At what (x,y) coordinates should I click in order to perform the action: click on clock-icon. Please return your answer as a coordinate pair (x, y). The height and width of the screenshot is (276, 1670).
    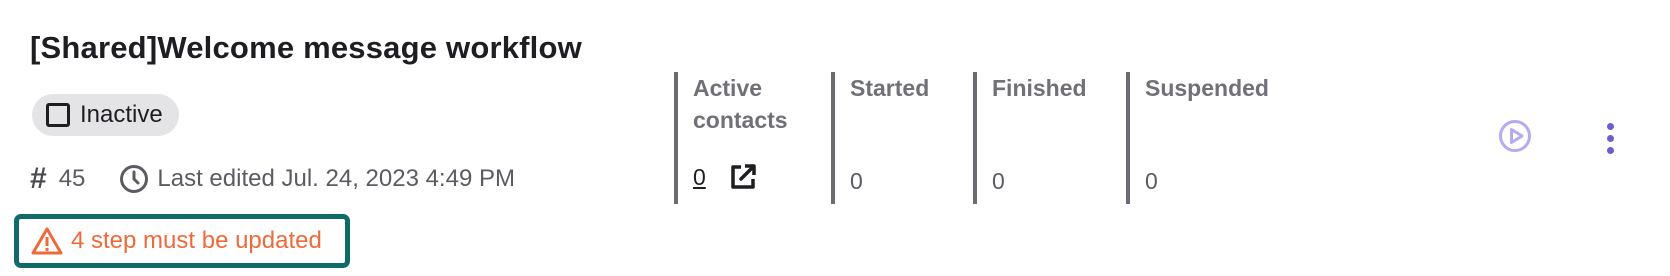
    Looking at the image, I should click on (134, 179).